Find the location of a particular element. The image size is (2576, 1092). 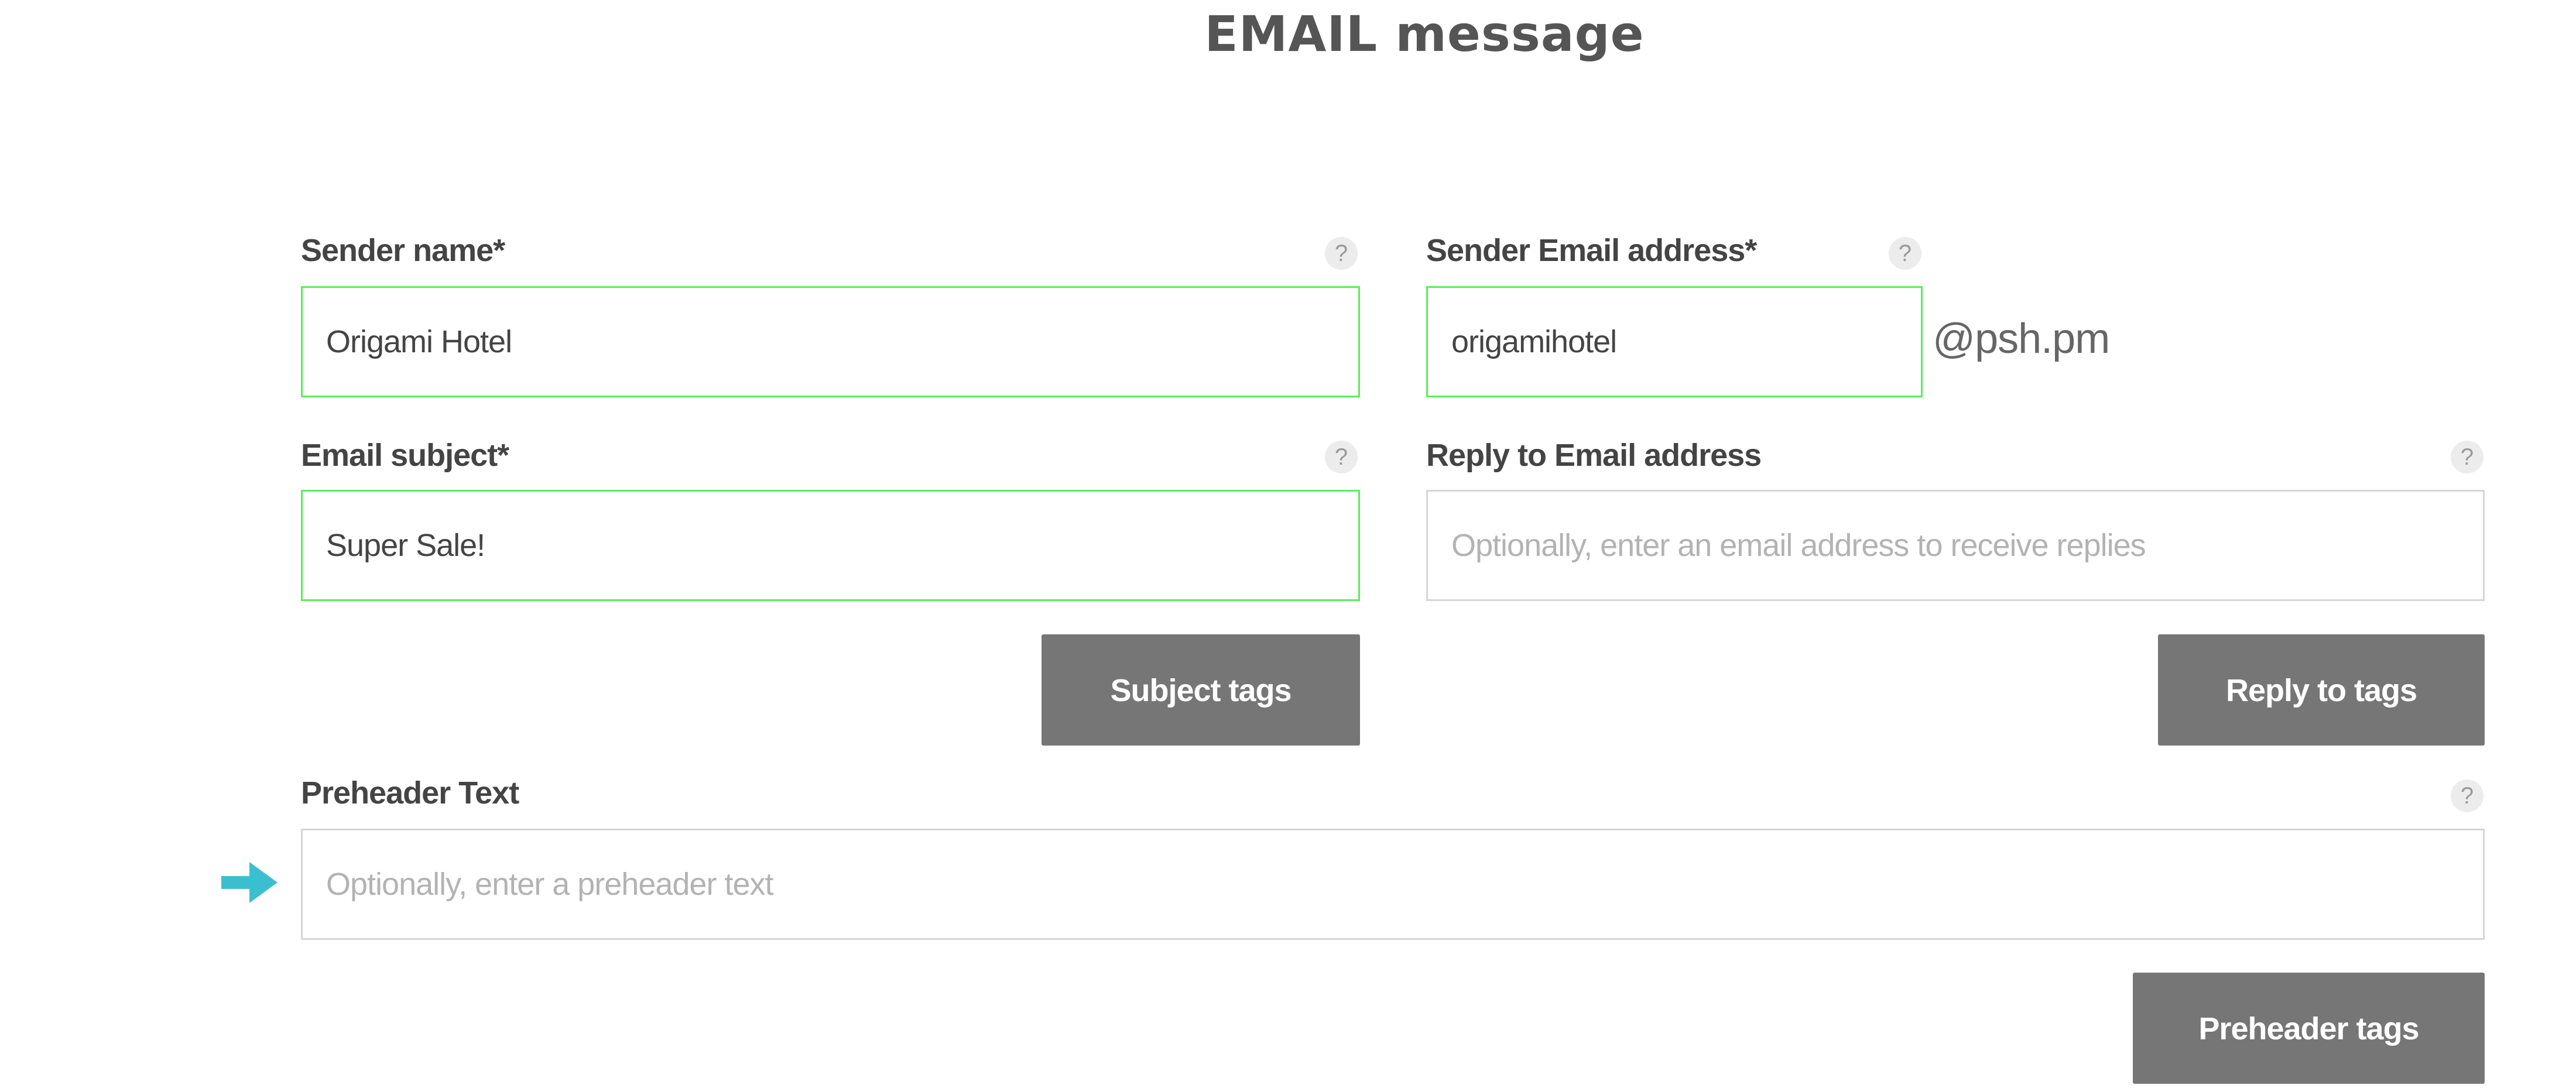

email-subject-label: Email subject* is located at coordinates (405, 455).